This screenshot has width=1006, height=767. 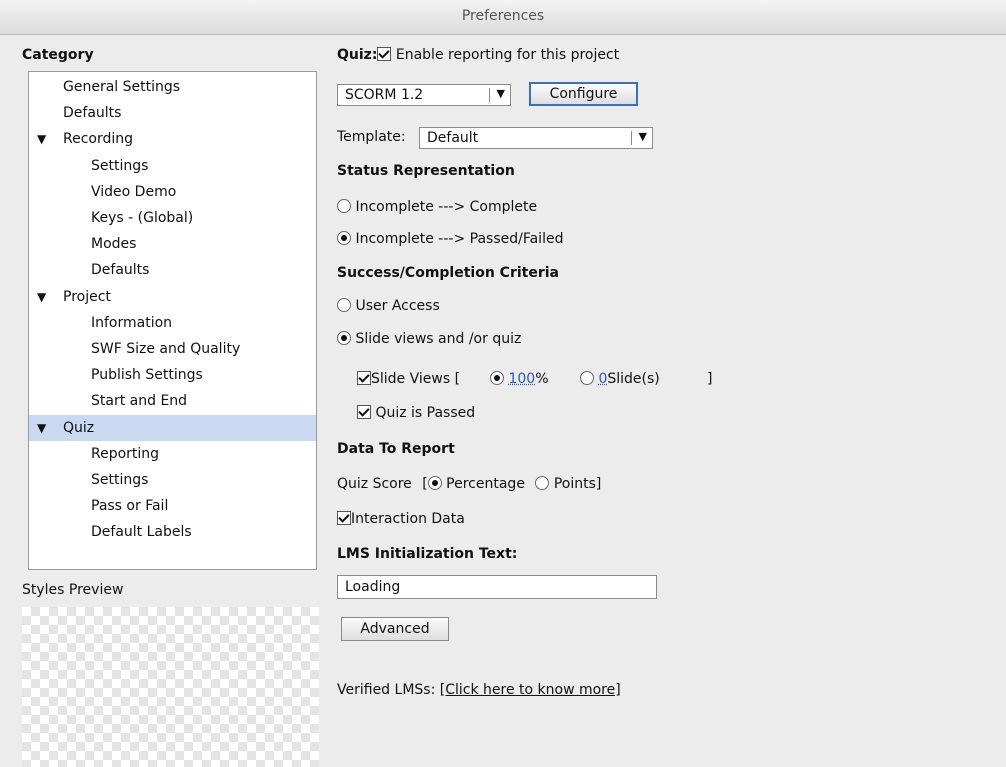 I want to click on category-item-label: Recording, so click(x=98, y=139).